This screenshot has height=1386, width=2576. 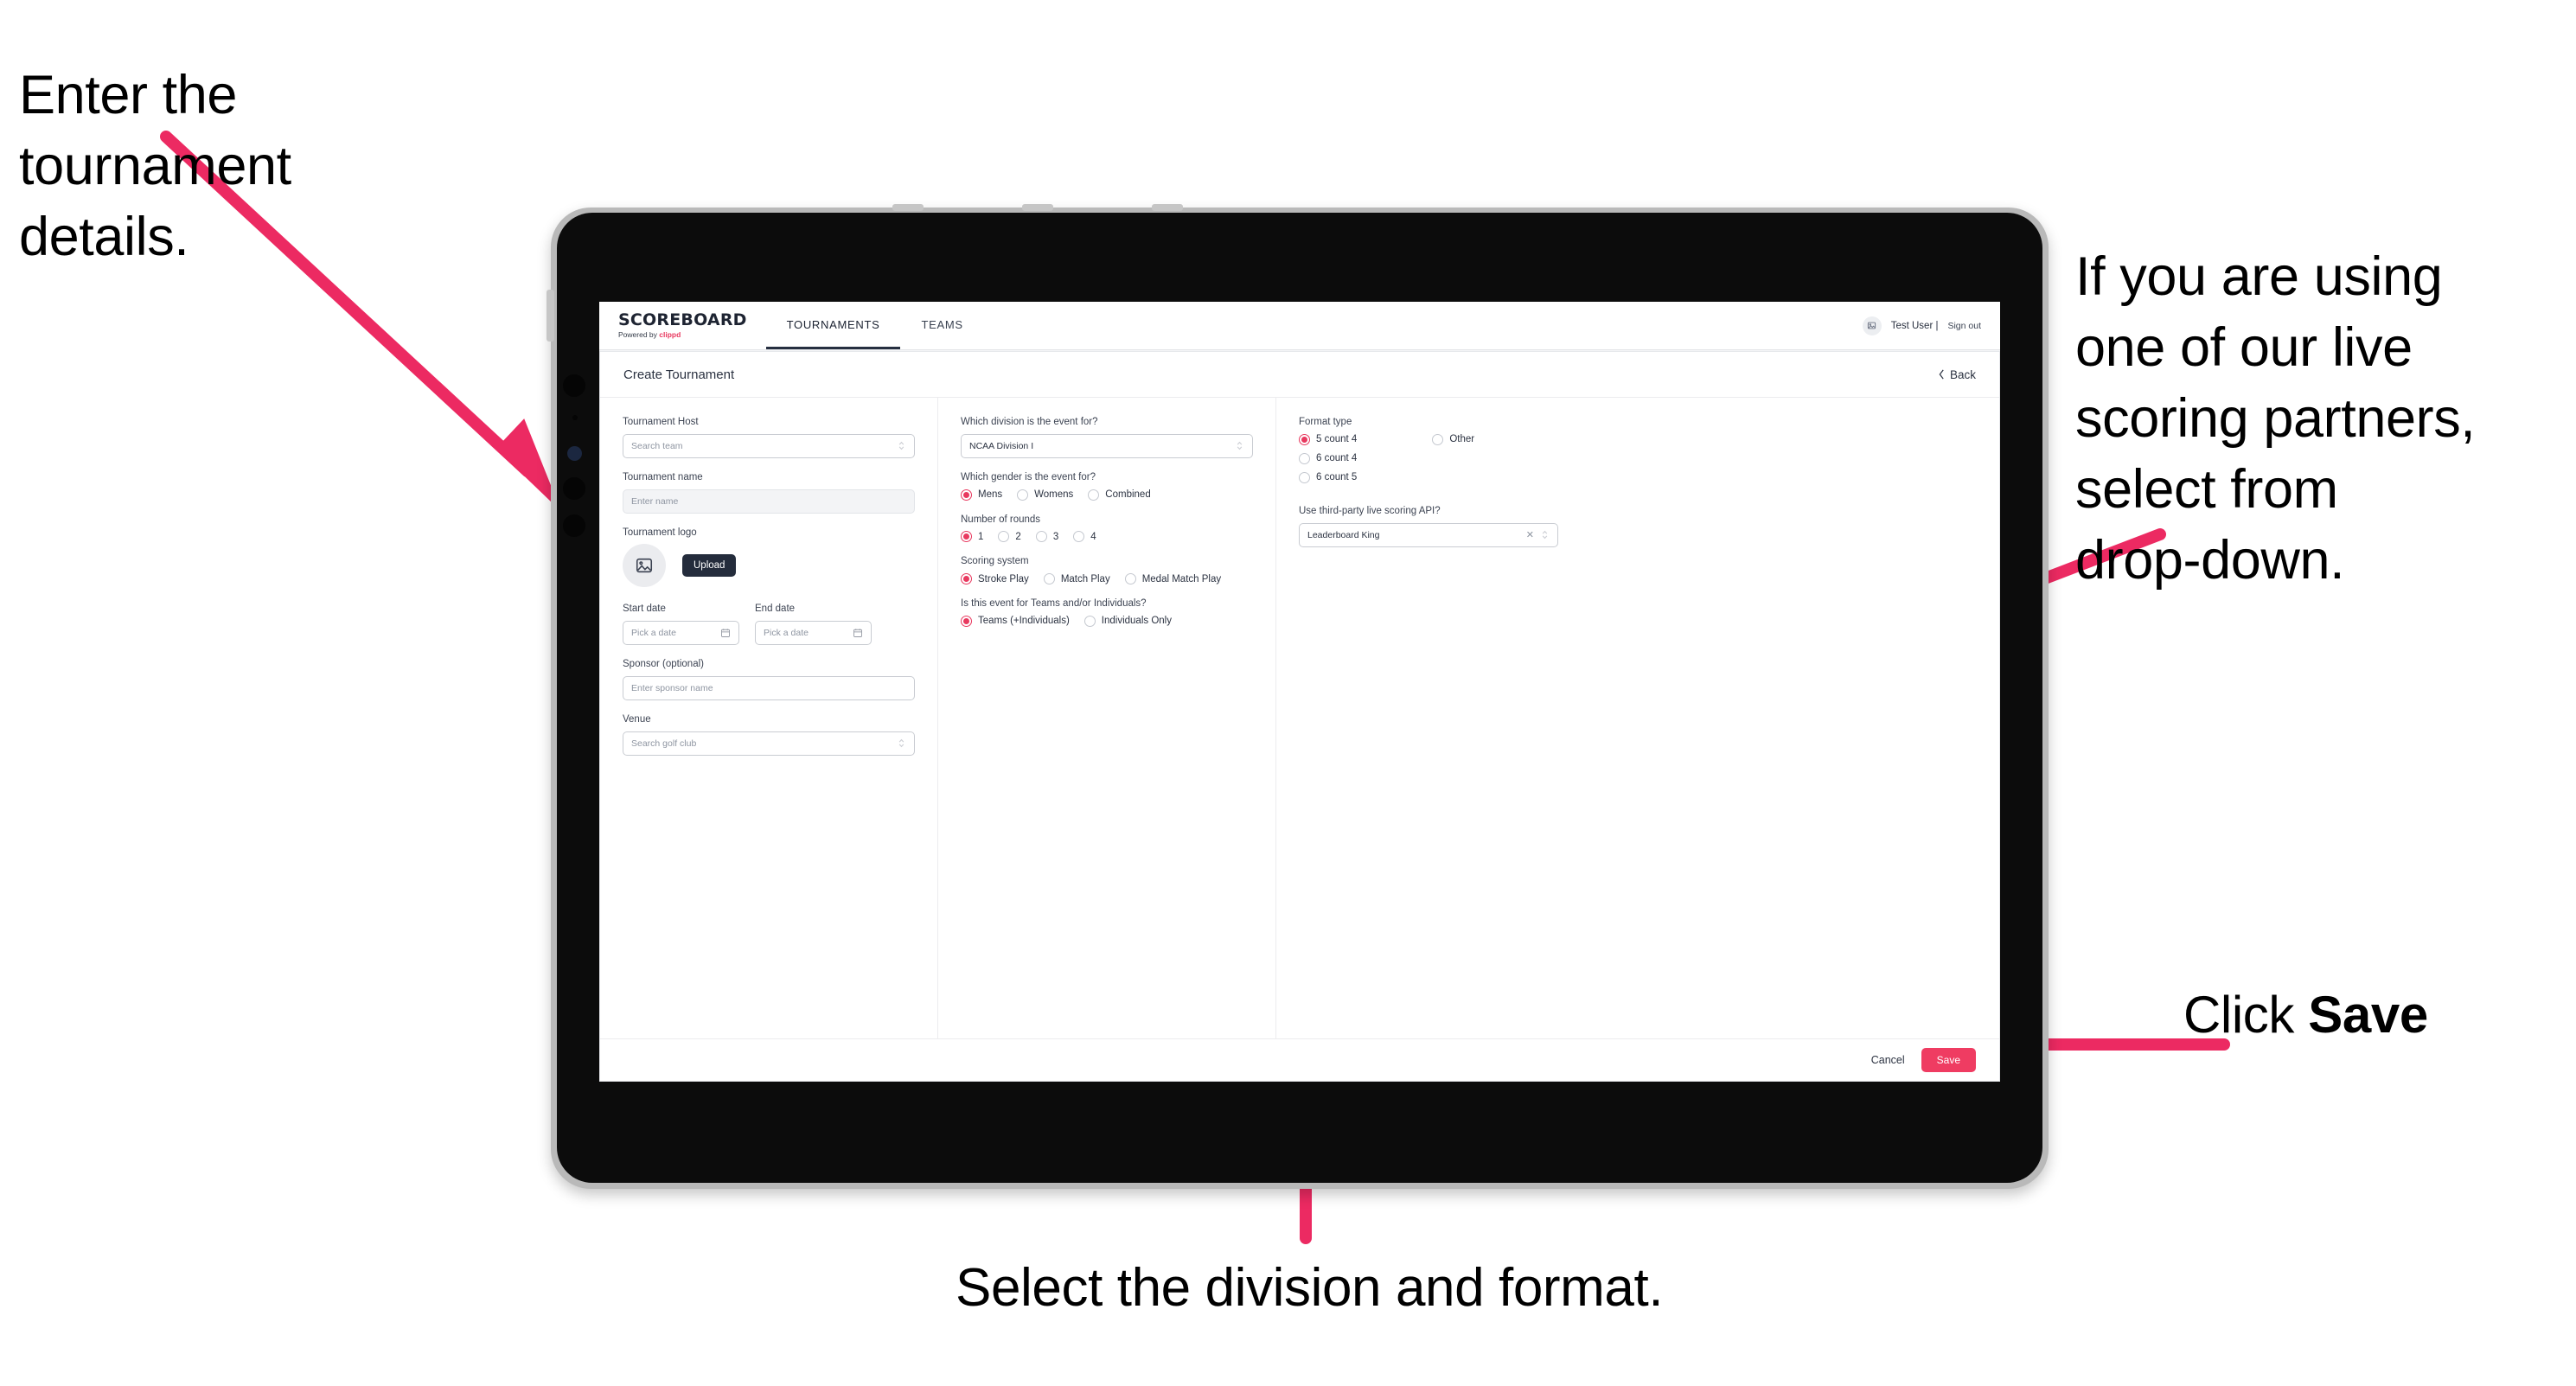 I want to click on format-radio-group: 5 count 4 6 count 4 6 count 5 Other, so click(x=1638, y=458).